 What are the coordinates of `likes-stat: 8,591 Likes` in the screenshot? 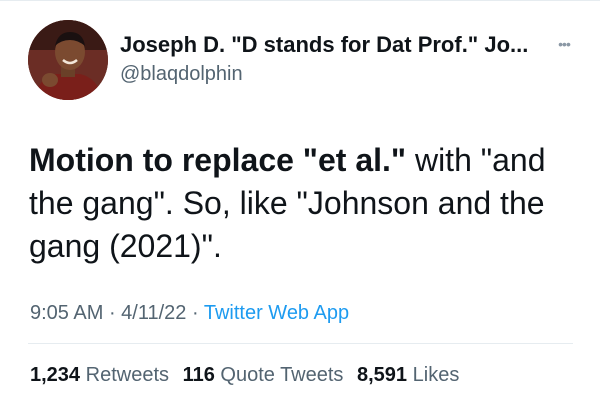 It's located at (408, 375).